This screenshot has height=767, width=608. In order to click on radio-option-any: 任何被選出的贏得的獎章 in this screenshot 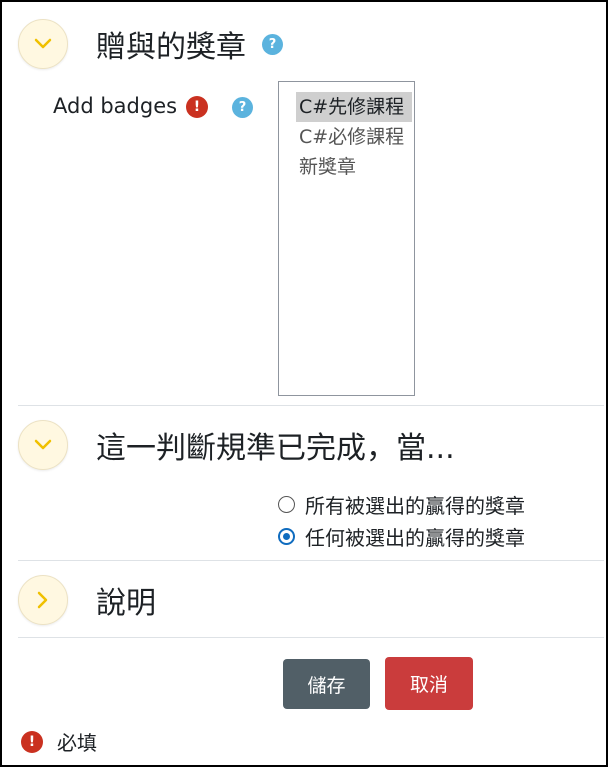, I will do `click(401, 536)`.